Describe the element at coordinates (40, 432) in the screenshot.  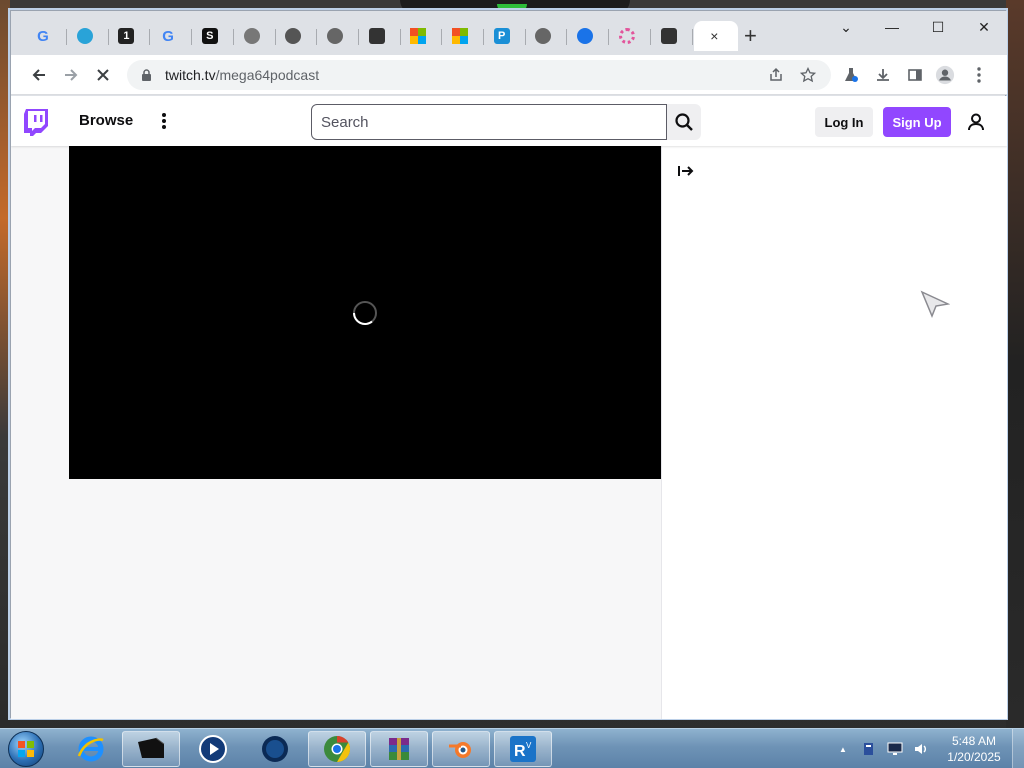
I see `left-sidebar` at that location.